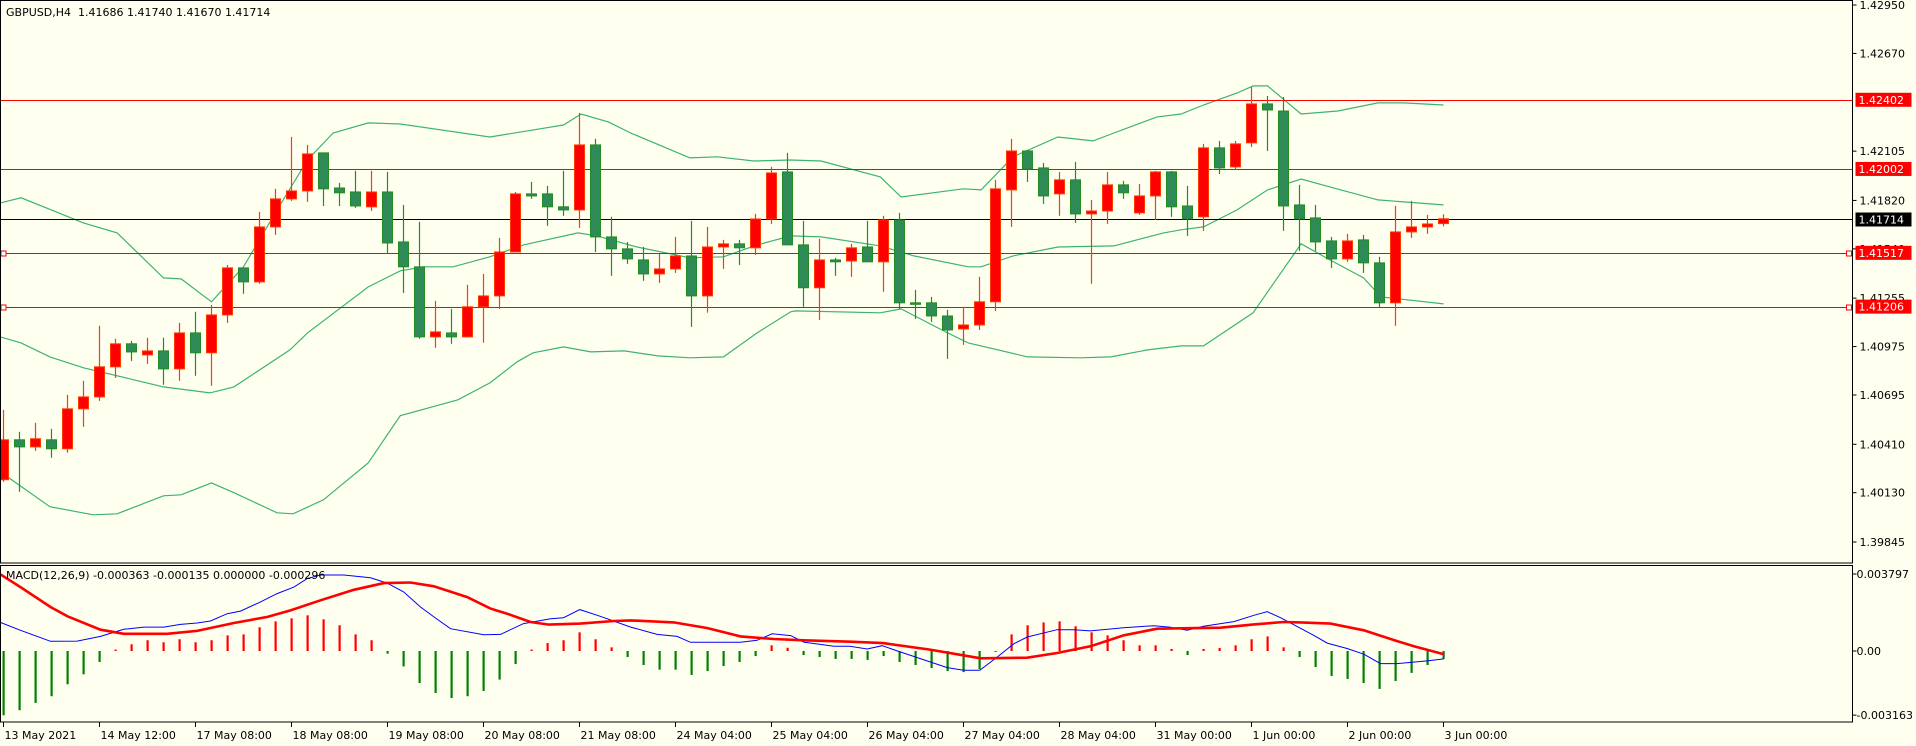  I want to click on bid-price-label: 1.41714, so click(1882, 220).